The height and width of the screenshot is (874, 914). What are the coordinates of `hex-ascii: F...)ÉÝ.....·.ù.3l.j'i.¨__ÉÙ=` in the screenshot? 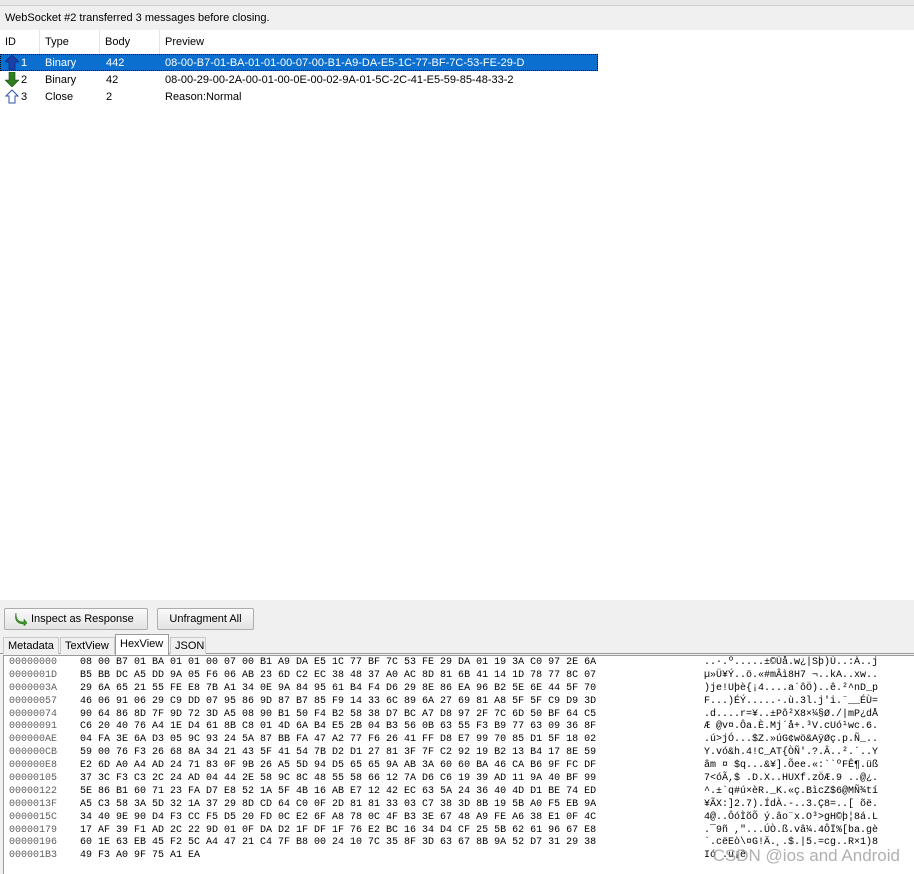 It's located at (791, 701).